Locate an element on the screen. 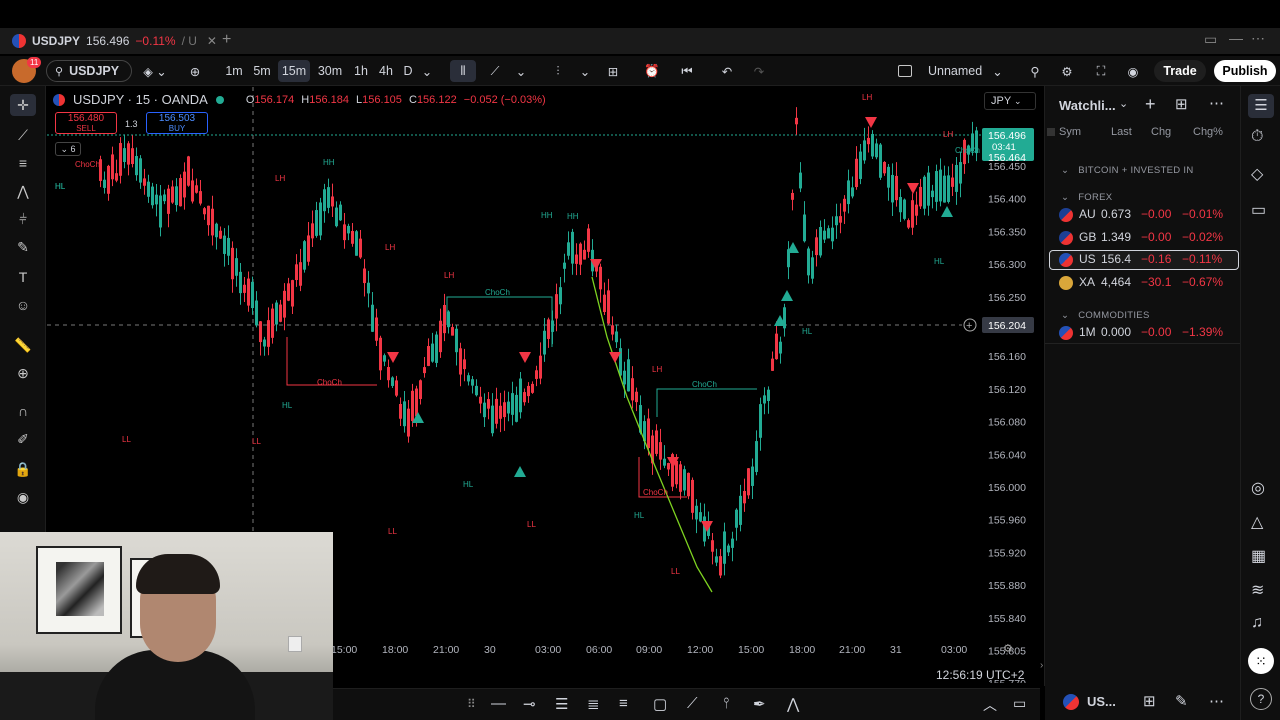 This screenshot has height=720, width=1280. add-alert-plus: + is located at coordinates (969, 326).